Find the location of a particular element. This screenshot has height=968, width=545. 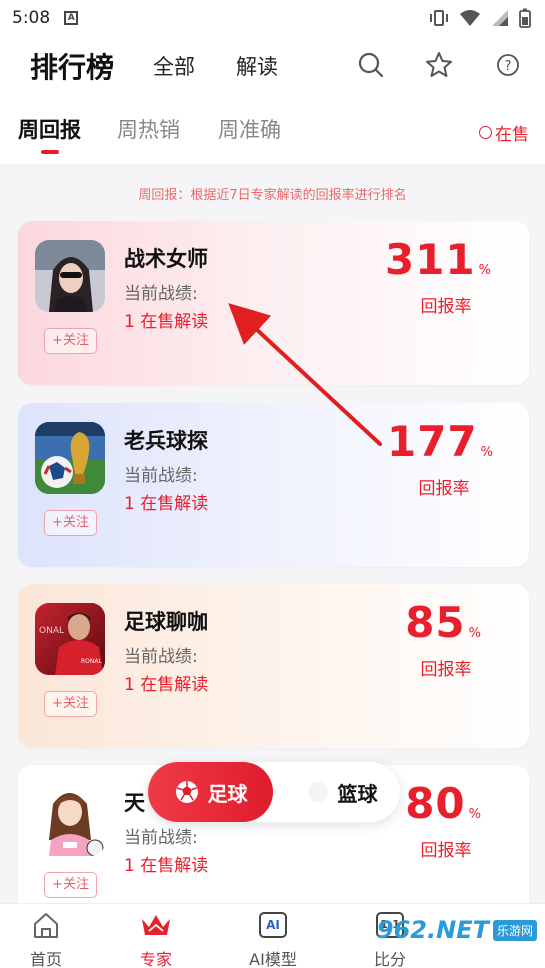

basketball-icon is located at coordinates (317, 792).